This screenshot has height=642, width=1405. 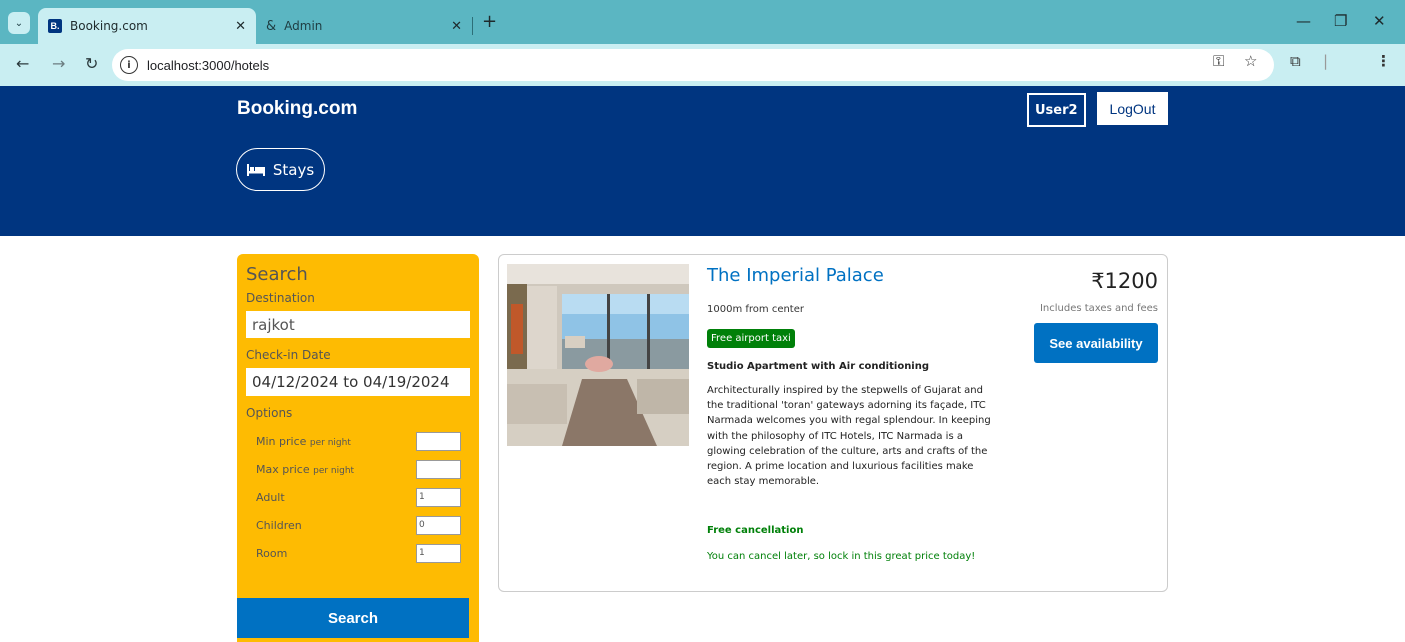 I want to click on free-cancellation-title: Free cancellation, so click(x=755, y=530).